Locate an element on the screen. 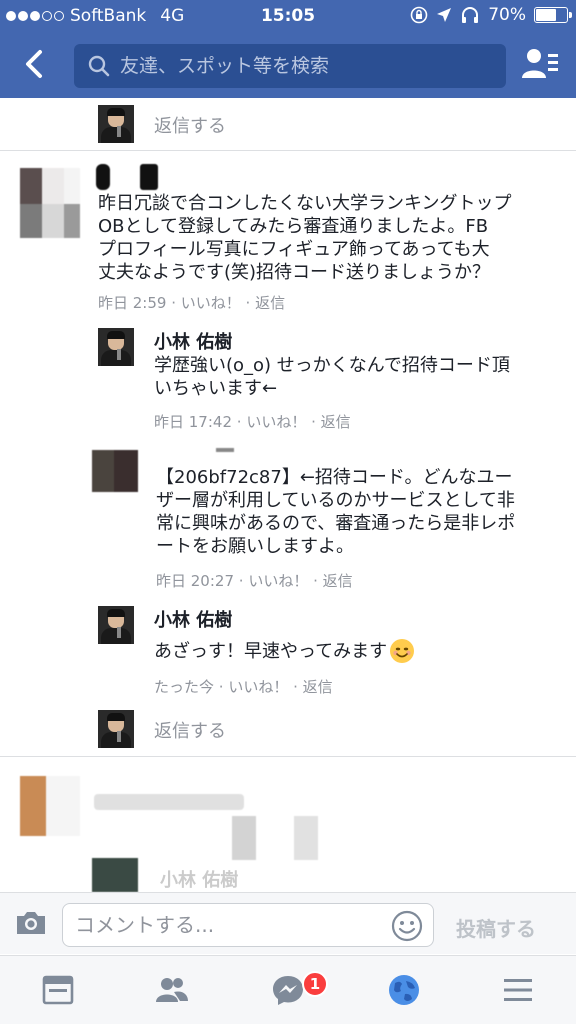 This screenshot has height=1024, width=576. notifications-globe-icon is located at coordinates (404, 990).